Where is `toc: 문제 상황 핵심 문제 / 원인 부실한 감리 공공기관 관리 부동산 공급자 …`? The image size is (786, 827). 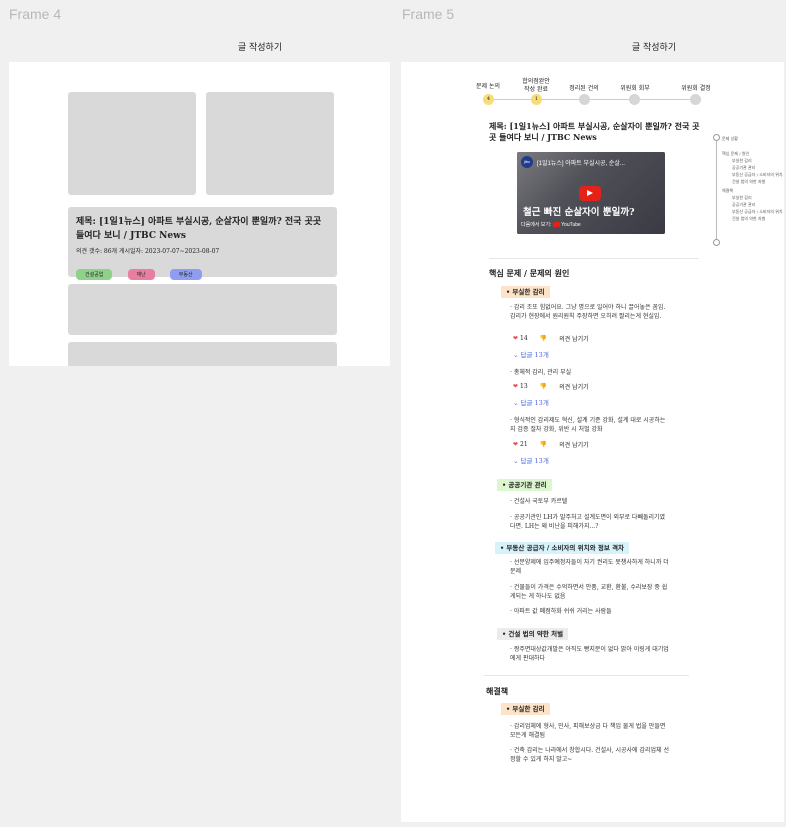
toc: 문제 상황 핵심 문제 / 원인 부실한 감리 공공기관 관리 부동산 공급자 … is located at coordinates (752, 178).